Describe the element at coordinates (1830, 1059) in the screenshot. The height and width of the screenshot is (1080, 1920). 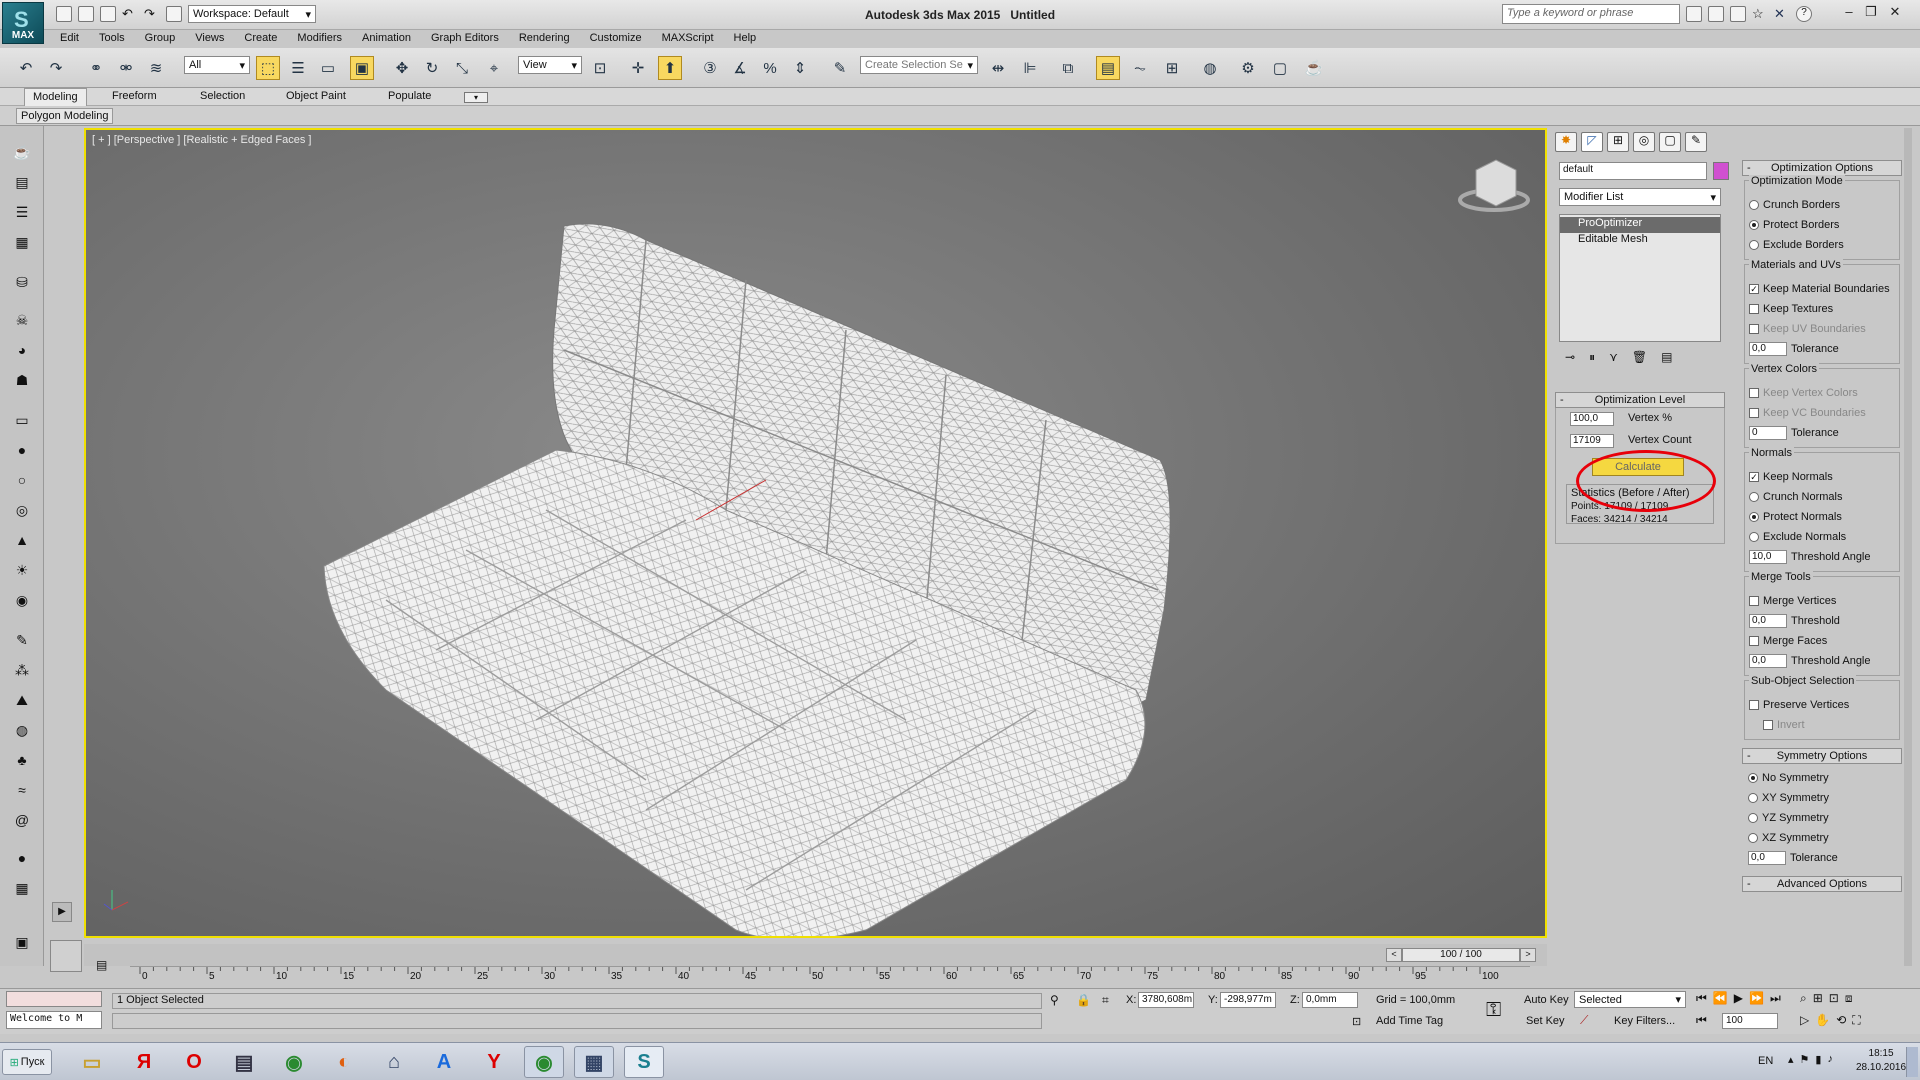
I see `tray-volume-icon: ♪` at that location.